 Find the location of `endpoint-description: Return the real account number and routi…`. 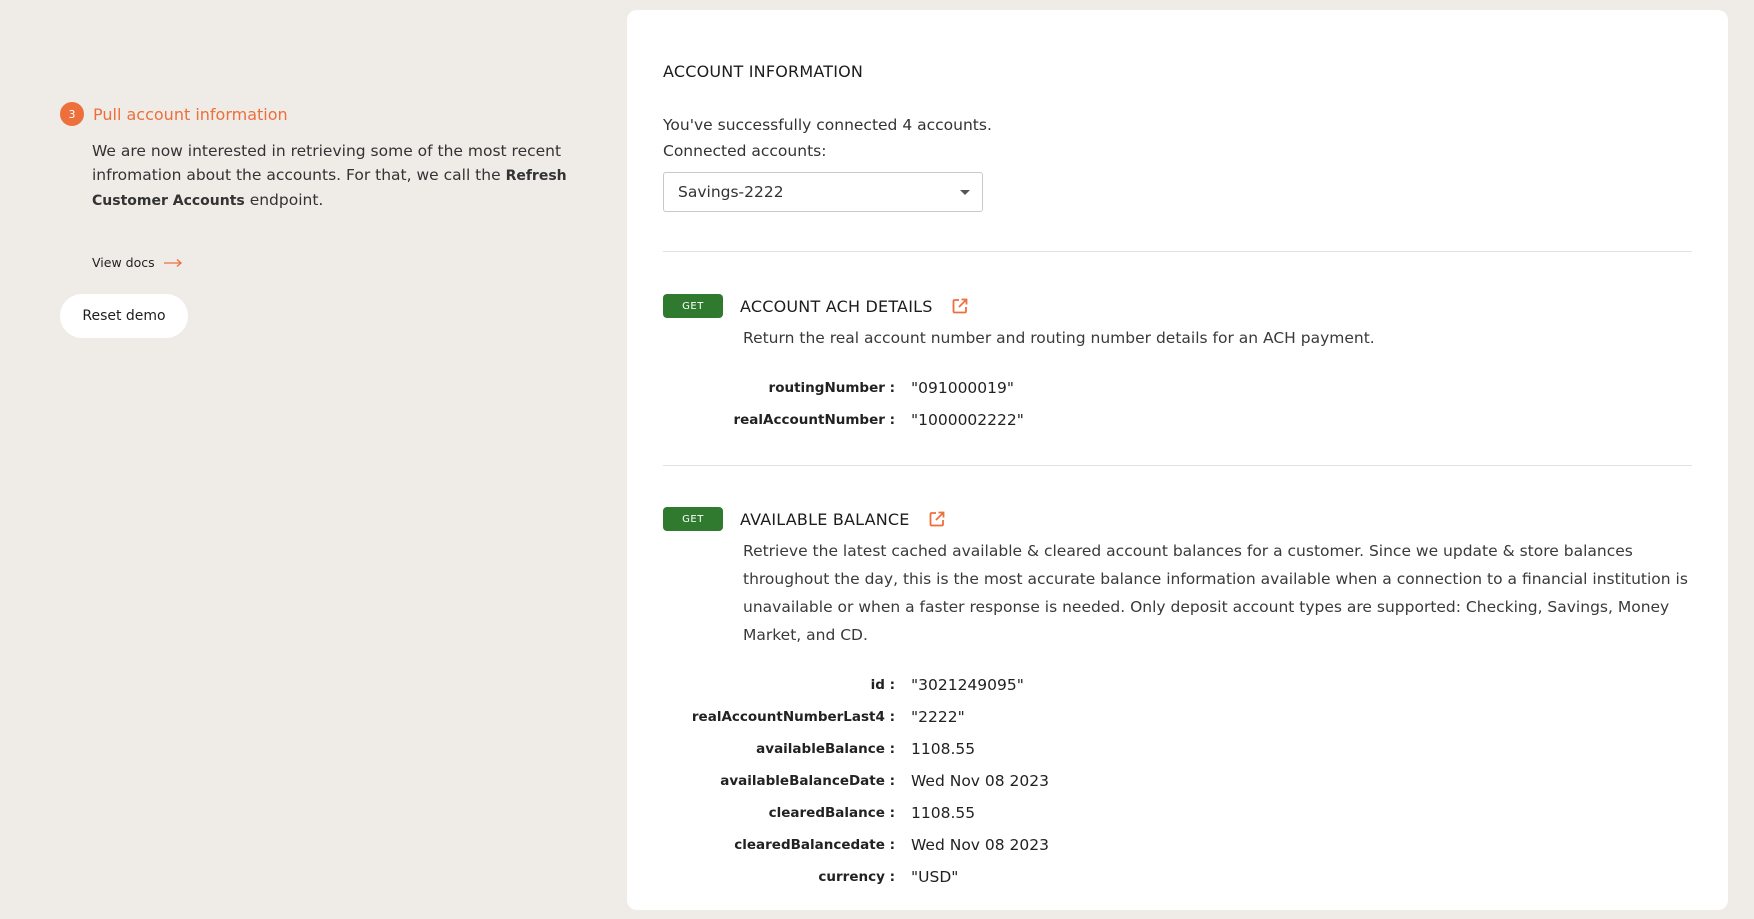

endpoint-description: Return the real account number and routi… is located at coordinates (1059, 338).